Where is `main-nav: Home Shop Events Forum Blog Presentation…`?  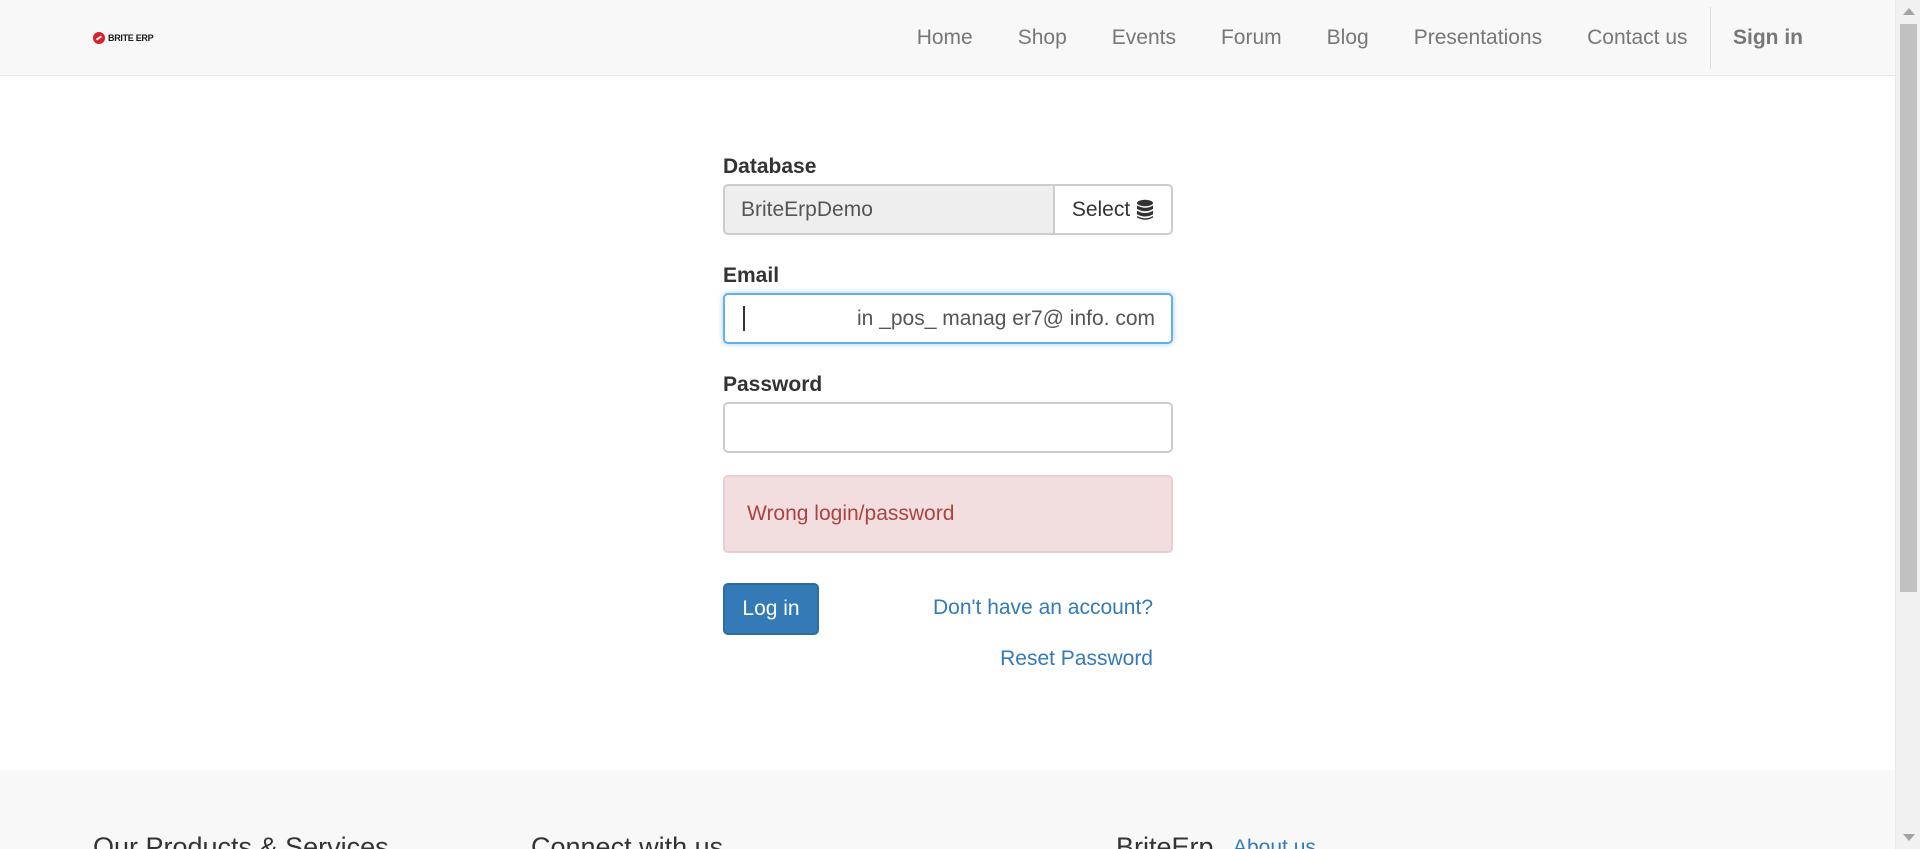
main-nav: Home Shop Events Forum Blog Presentation… is located at coordinates (1394, 38).